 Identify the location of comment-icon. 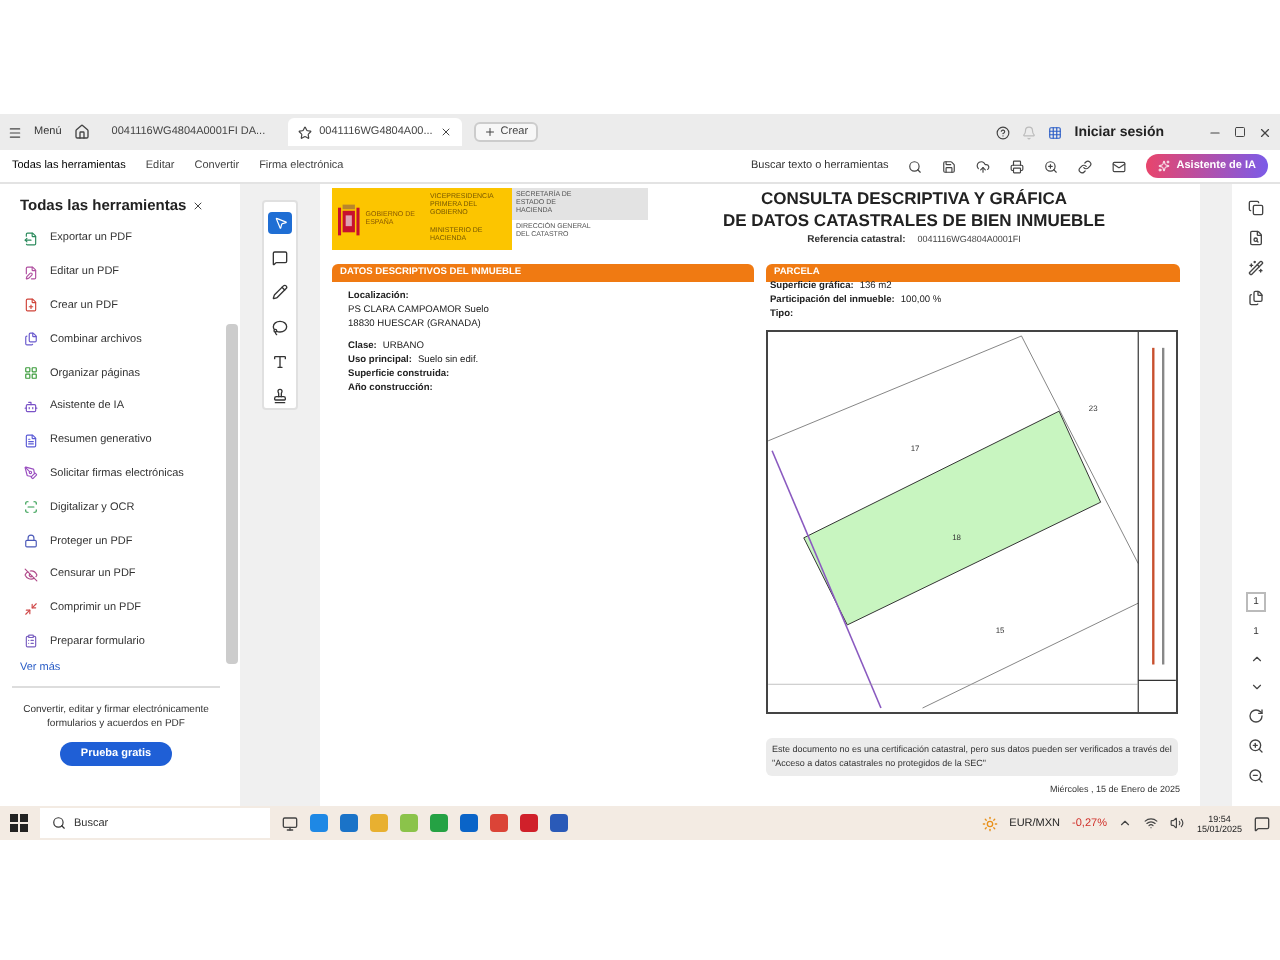
(280, 258).